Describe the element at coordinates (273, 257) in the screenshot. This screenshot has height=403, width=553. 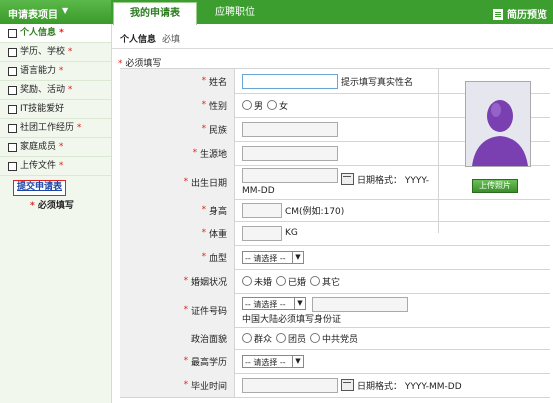
I see `blood-type-select: -- 请选择 -- ▼` at that location.